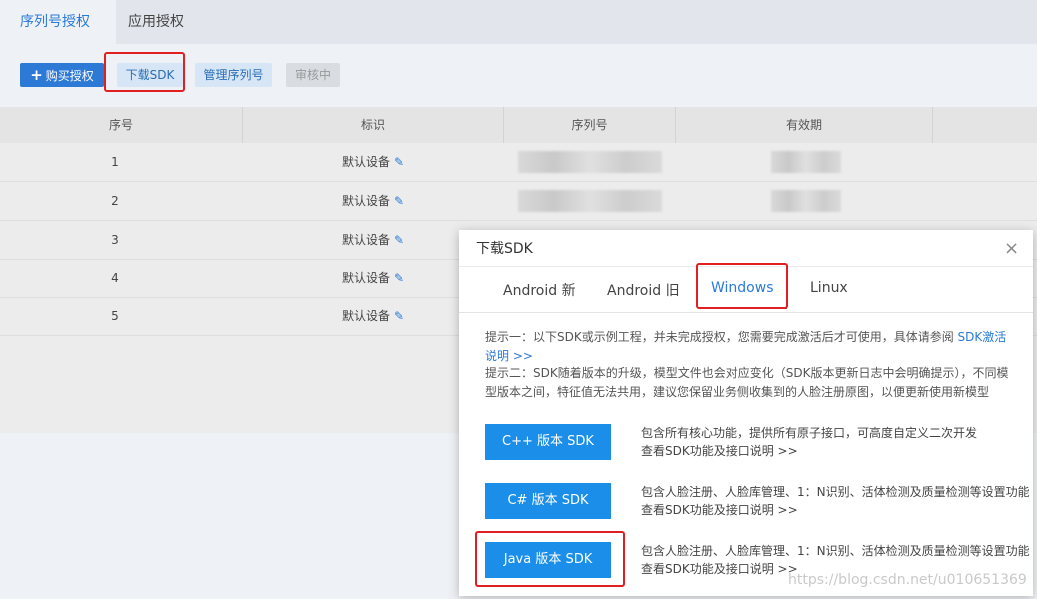  I want to click on tab-serial-license: 序列号授权, so click(58, 22).